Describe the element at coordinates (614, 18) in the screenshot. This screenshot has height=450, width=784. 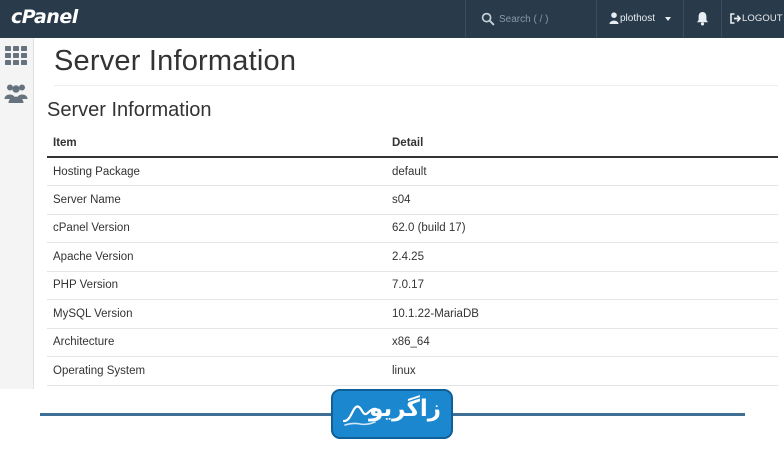
I see `user-icon` at that location.